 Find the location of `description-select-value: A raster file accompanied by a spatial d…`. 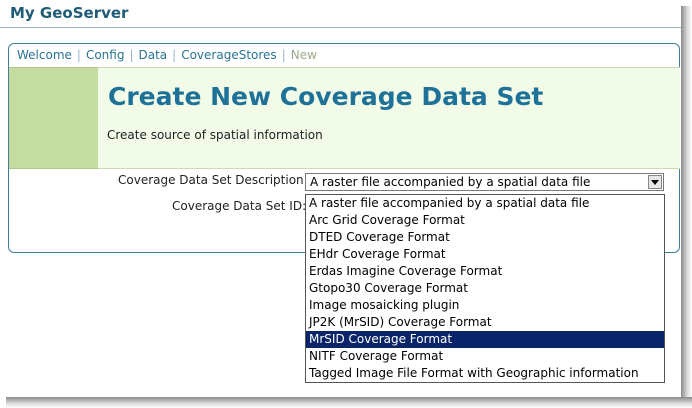

description-select-value: A raster file accompanied by a spatial d… is located at coordinates (450, 182).